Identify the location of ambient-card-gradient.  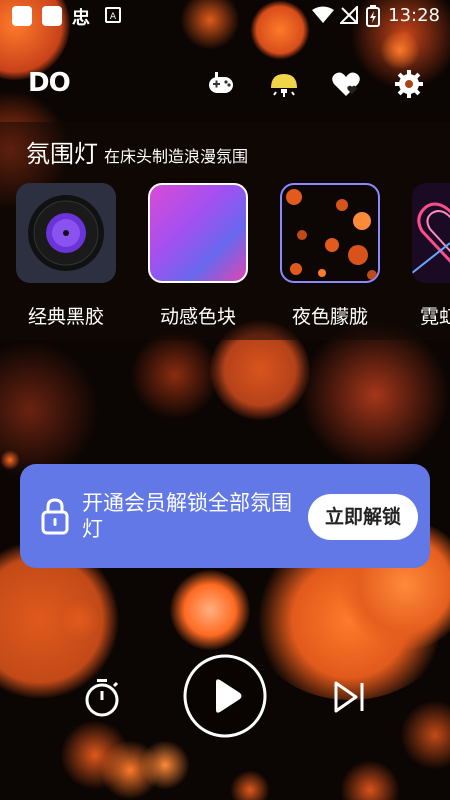
(198, 233).